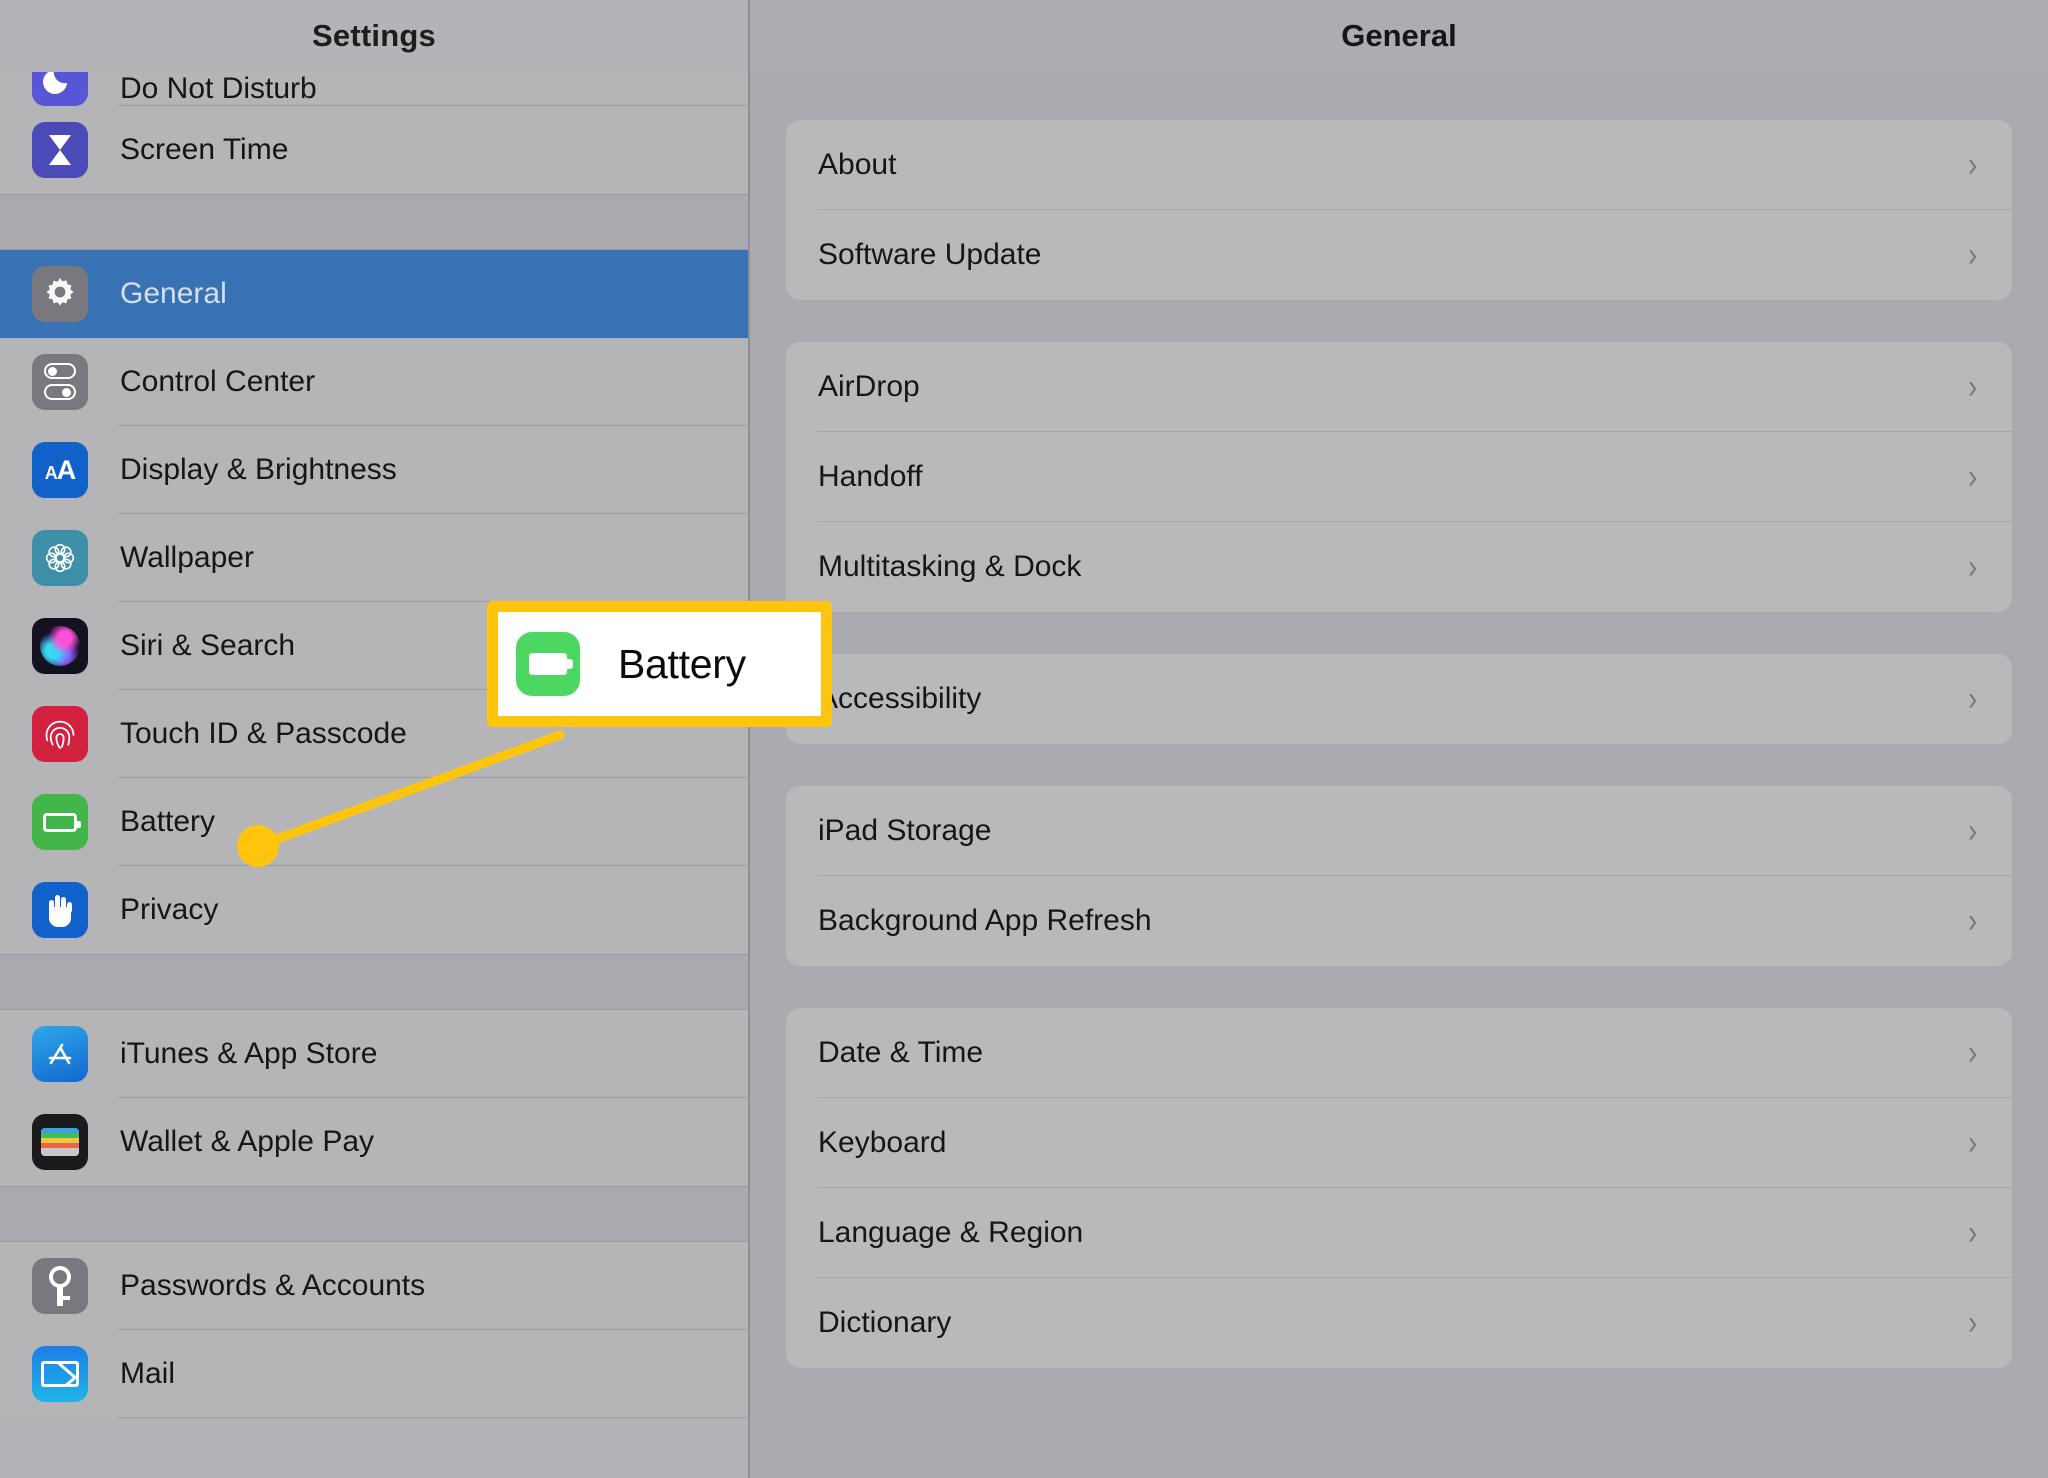 This screenshot has width=2048, height=1478. I want to click on sidebar-item-itunes-app-store: iTunes & App Store, so click(374, 1054).